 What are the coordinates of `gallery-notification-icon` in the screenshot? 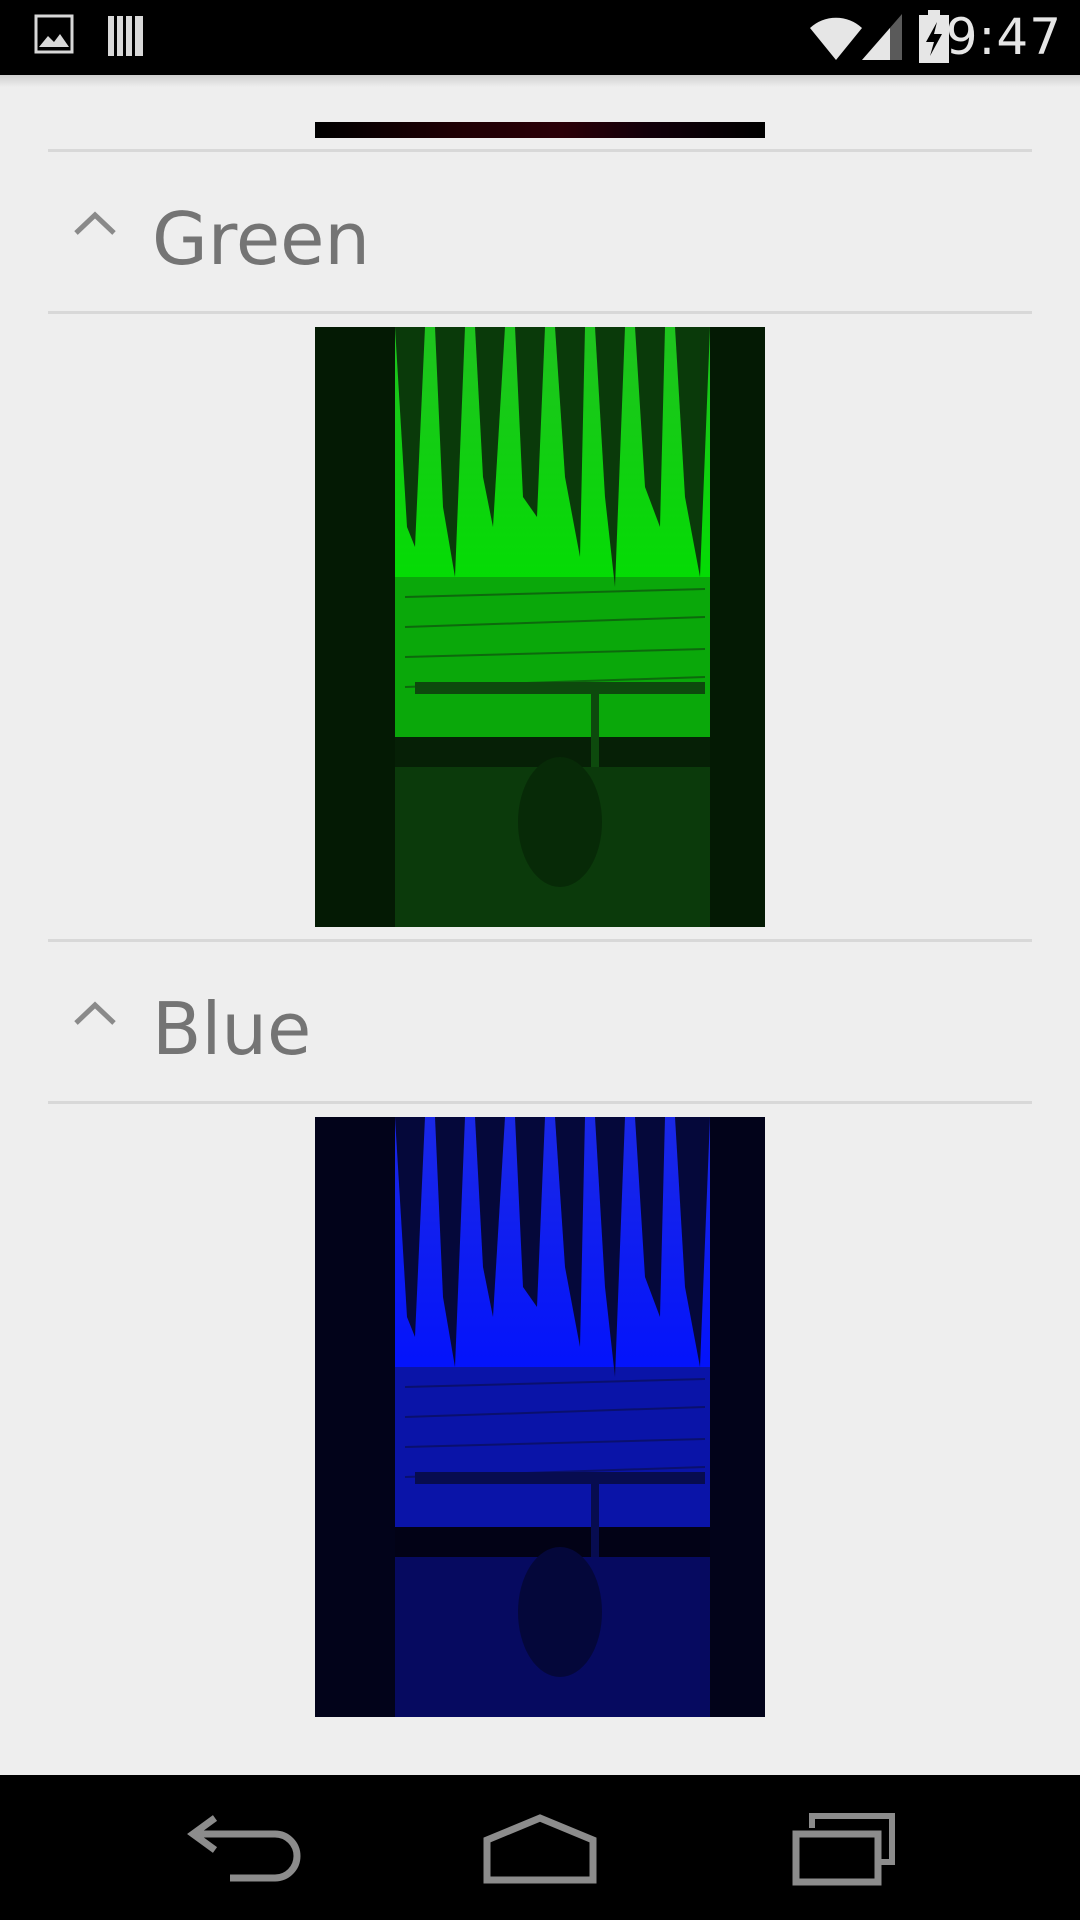 It's located at (54, 34).